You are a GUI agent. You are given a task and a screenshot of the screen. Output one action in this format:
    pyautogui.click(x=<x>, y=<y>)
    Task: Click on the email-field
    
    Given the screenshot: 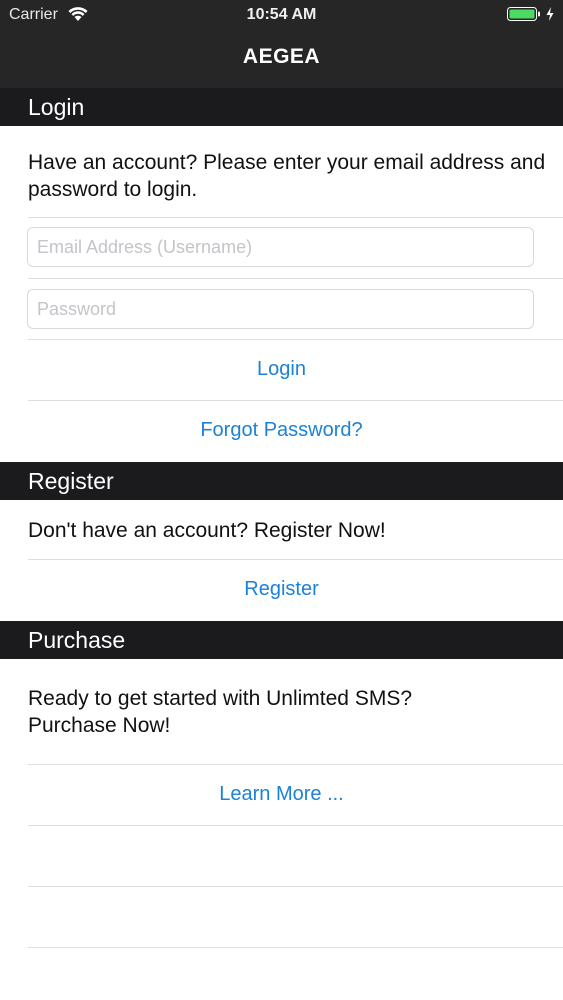 What is the action you would take?
    pyautogui.click(x=280, y=247)
    